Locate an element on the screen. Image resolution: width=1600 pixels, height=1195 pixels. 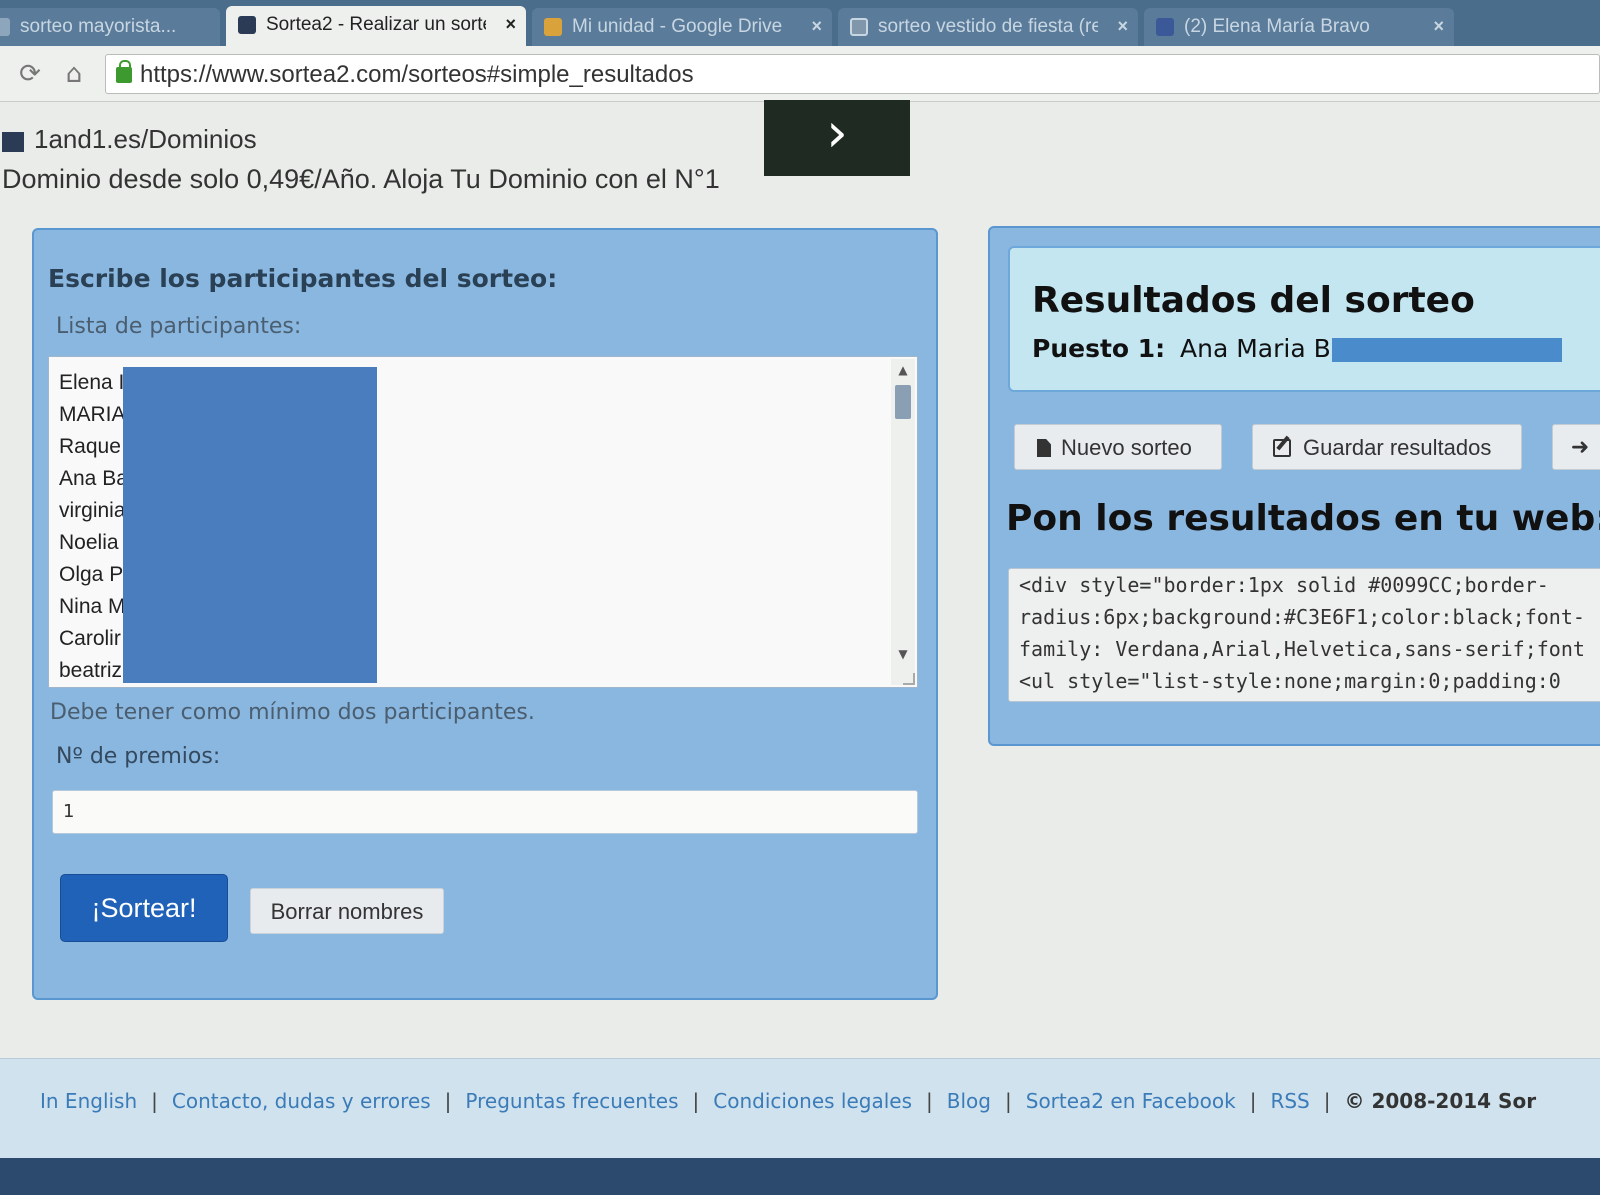
results-title: Resultados del sorteo is located at coordinates (1253, 300).